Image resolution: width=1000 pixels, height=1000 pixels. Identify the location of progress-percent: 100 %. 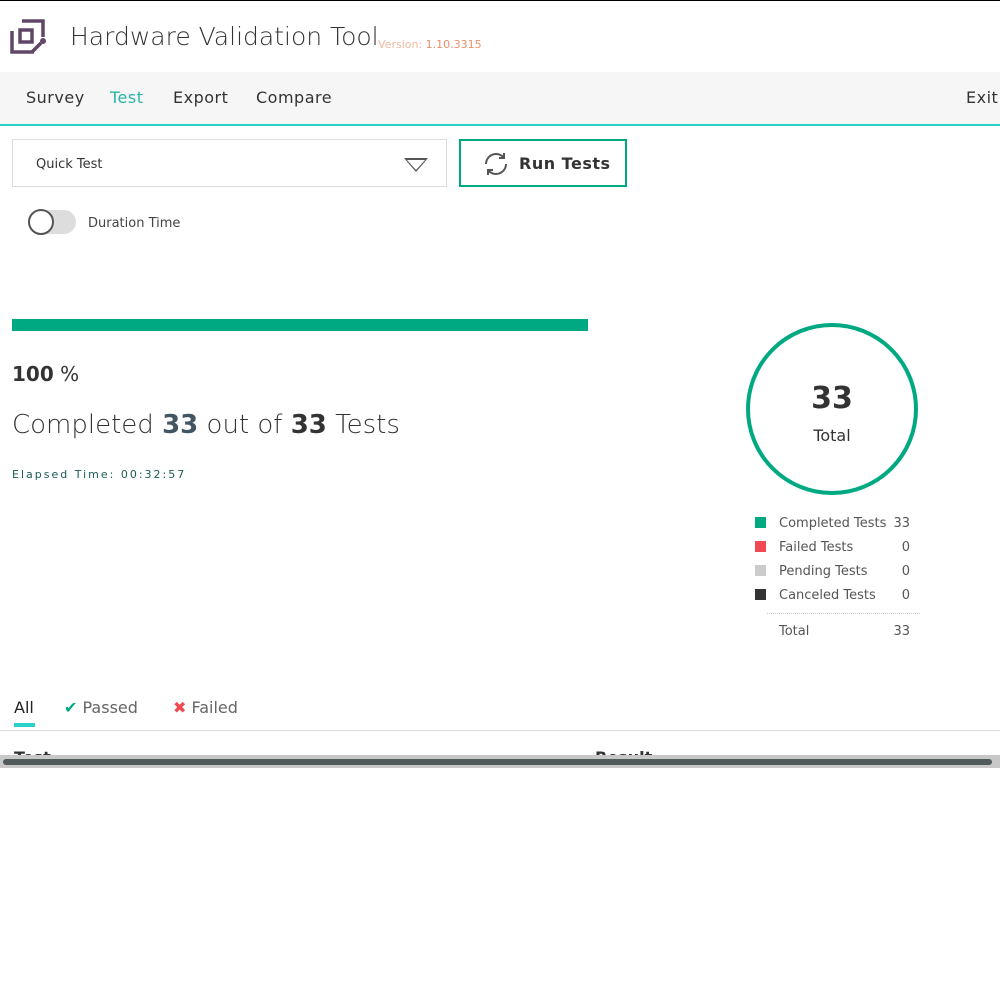
(46, 374).